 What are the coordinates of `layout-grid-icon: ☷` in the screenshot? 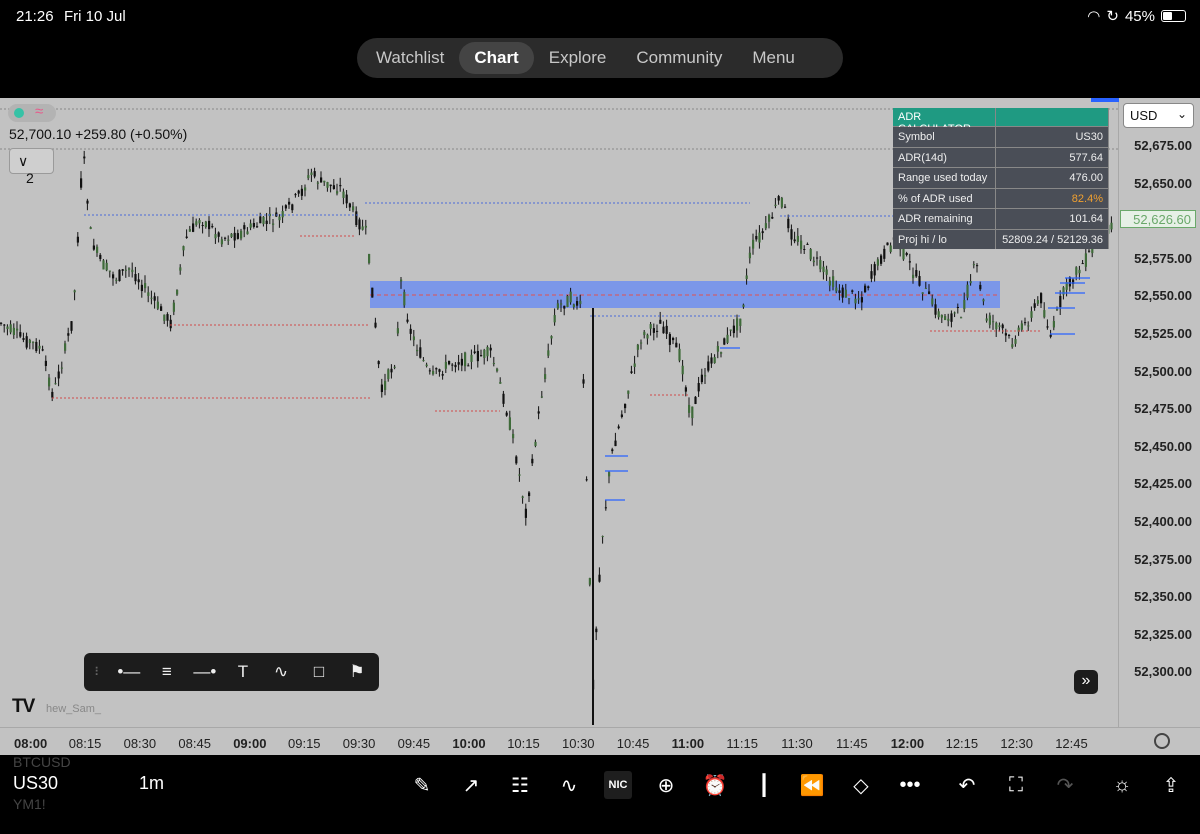 It's located at (520, 785).